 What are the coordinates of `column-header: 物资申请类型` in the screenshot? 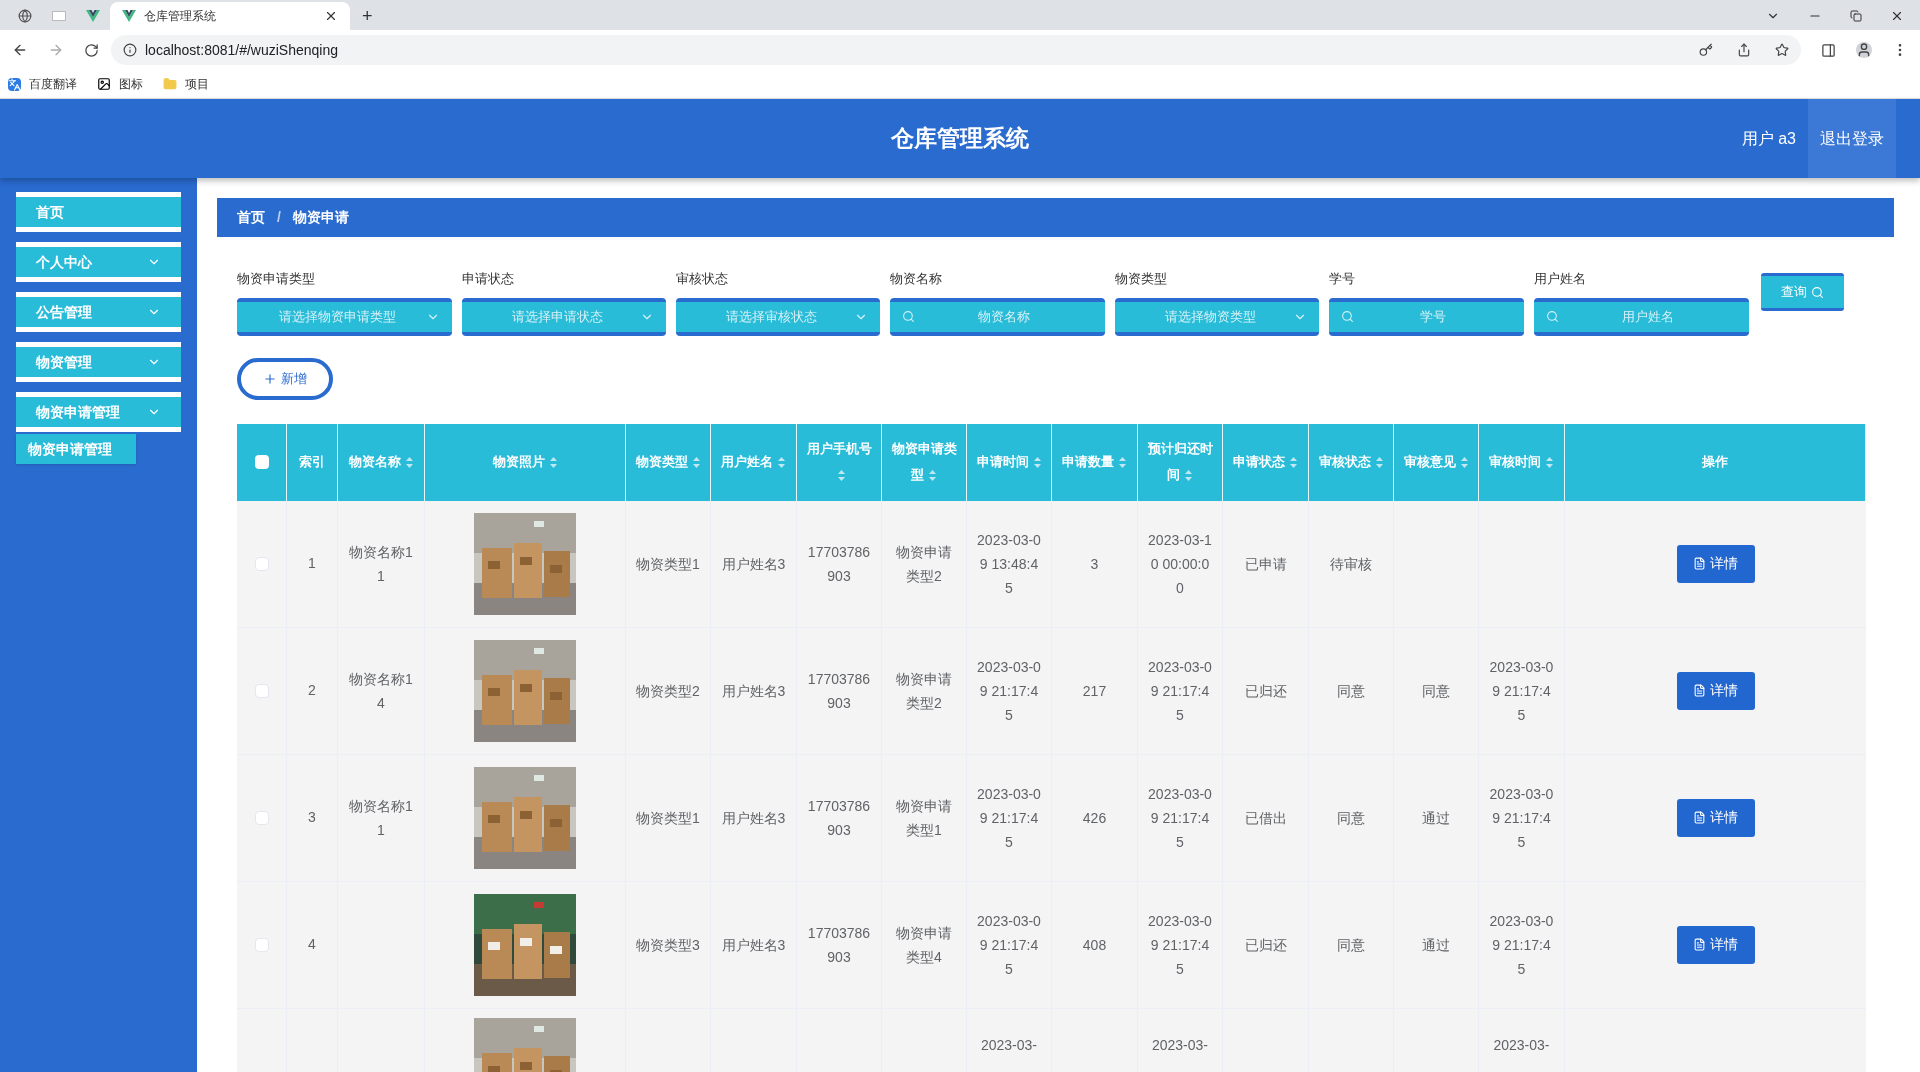 It's located at (924, 462).